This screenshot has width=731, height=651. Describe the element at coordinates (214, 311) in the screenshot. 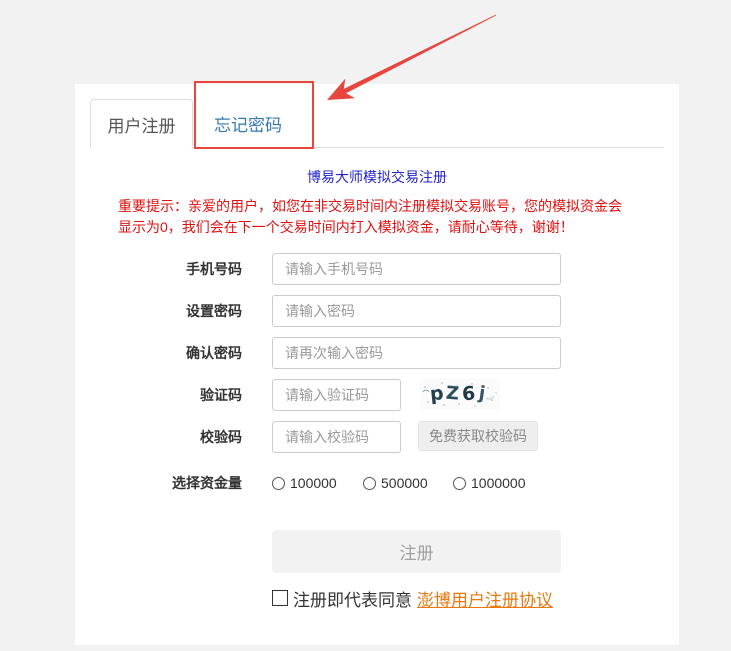

I see `password-label: 设置密码` at that location.